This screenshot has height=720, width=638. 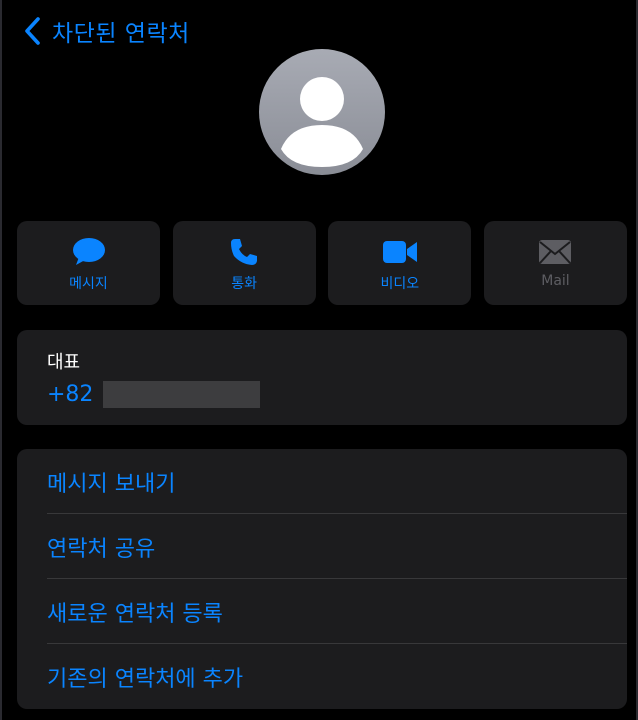 What do you see at coordinates (182, 394) in the screenshot?
I see `redacted-phone-digits` at bounding box center [182, 394].